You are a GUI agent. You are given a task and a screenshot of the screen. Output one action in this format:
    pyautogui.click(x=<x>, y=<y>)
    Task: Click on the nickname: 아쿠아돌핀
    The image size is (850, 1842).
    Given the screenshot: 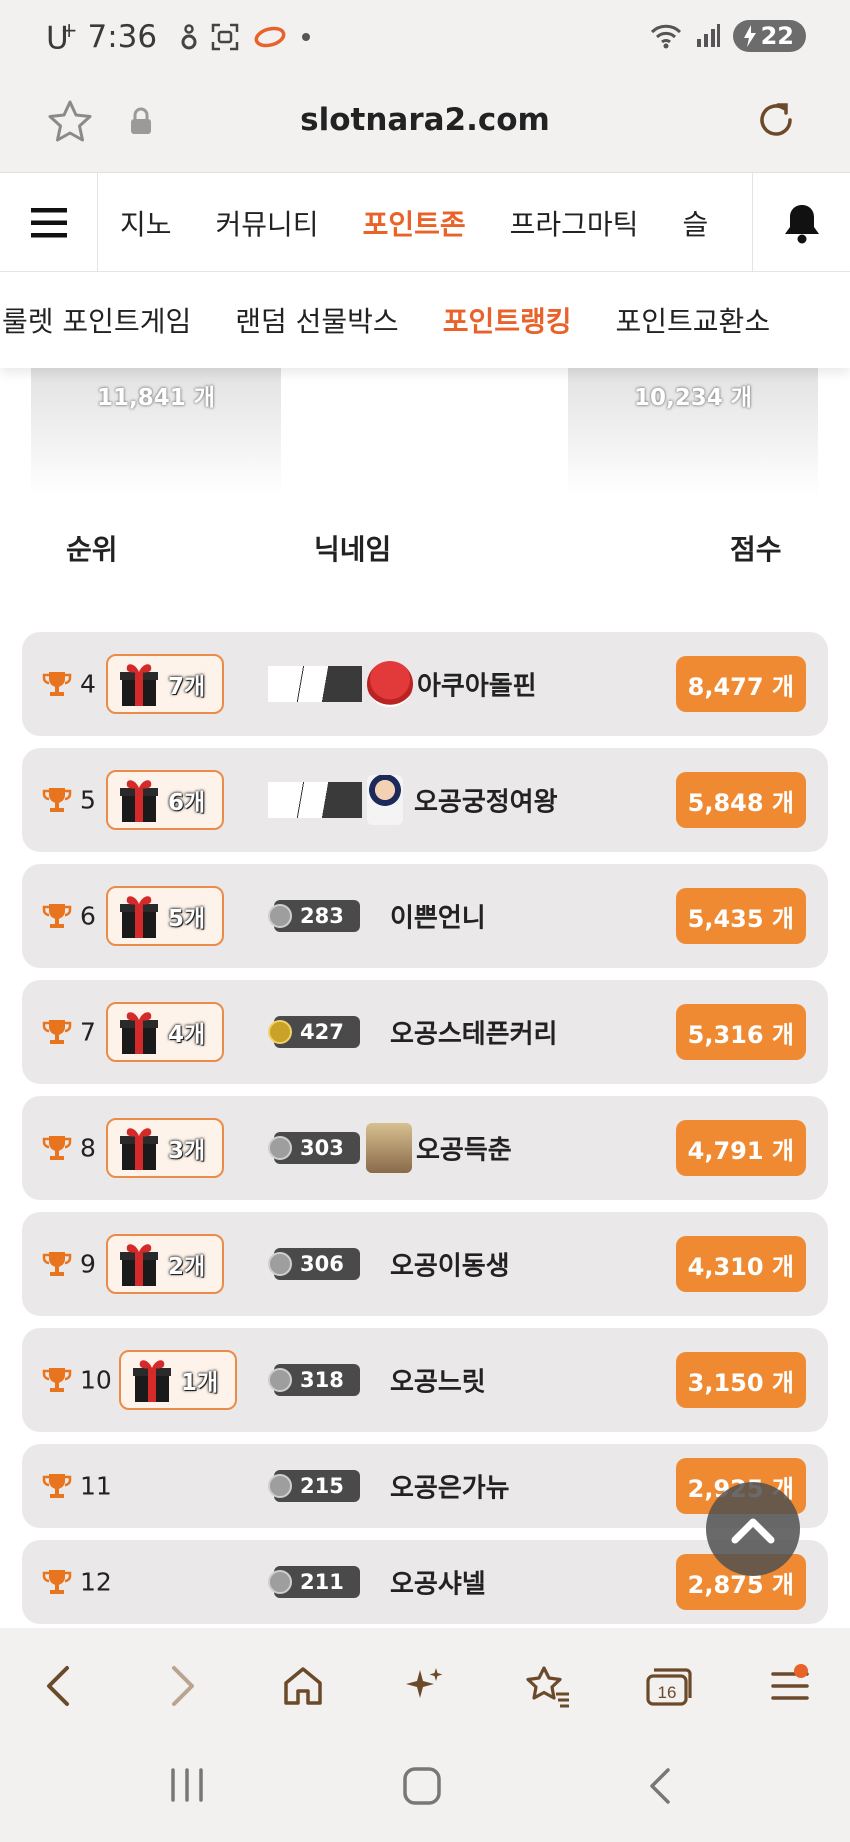 What is the action you would take?
    pyautogui.click(x=477, y=684)
    